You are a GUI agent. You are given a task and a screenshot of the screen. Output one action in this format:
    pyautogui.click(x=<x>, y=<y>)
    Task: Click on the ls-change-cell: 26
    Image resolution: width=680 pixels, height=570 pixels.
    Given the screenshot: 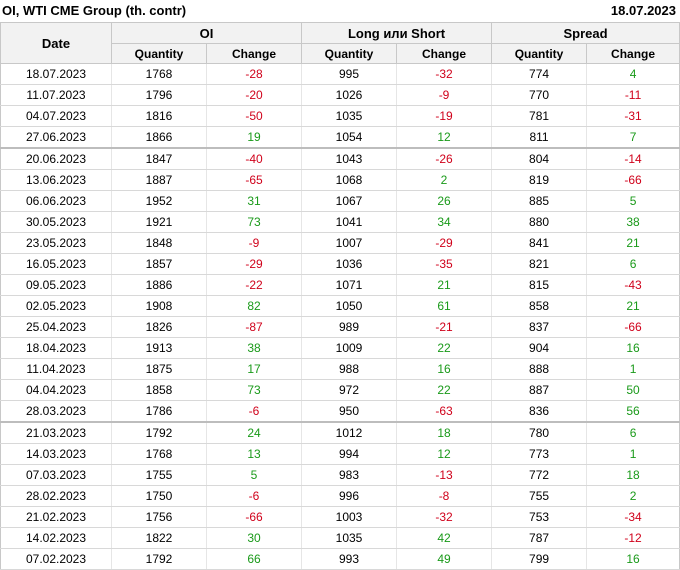 What is the action you would take?
    pyautogui.click(x=444, y=201)
    